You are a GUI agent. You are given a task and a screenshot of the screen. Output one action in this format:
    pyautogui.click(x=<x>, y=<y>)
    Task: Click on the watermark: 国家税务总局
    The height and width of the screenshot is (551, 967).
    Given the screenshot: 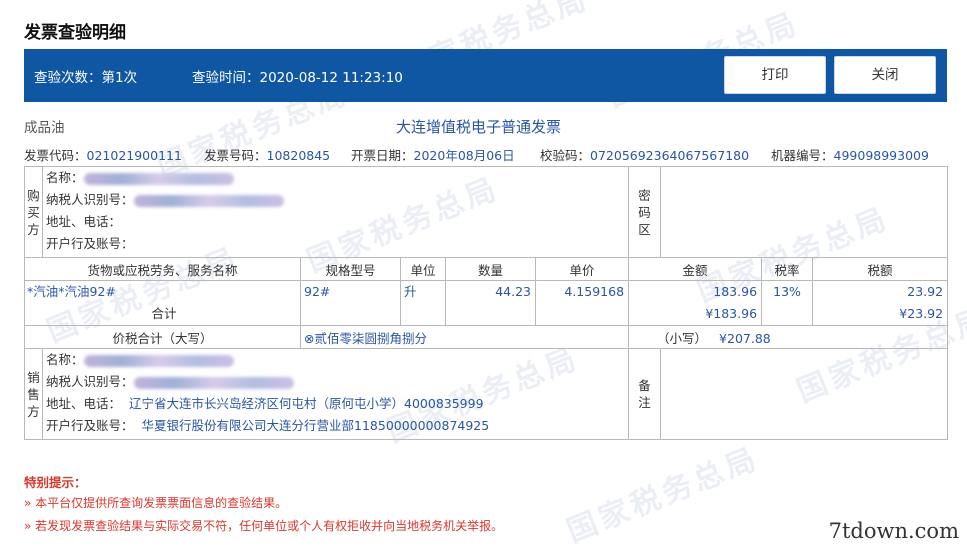 What is the action you would take?
    pyautogui.click(x=663, y=495)
    